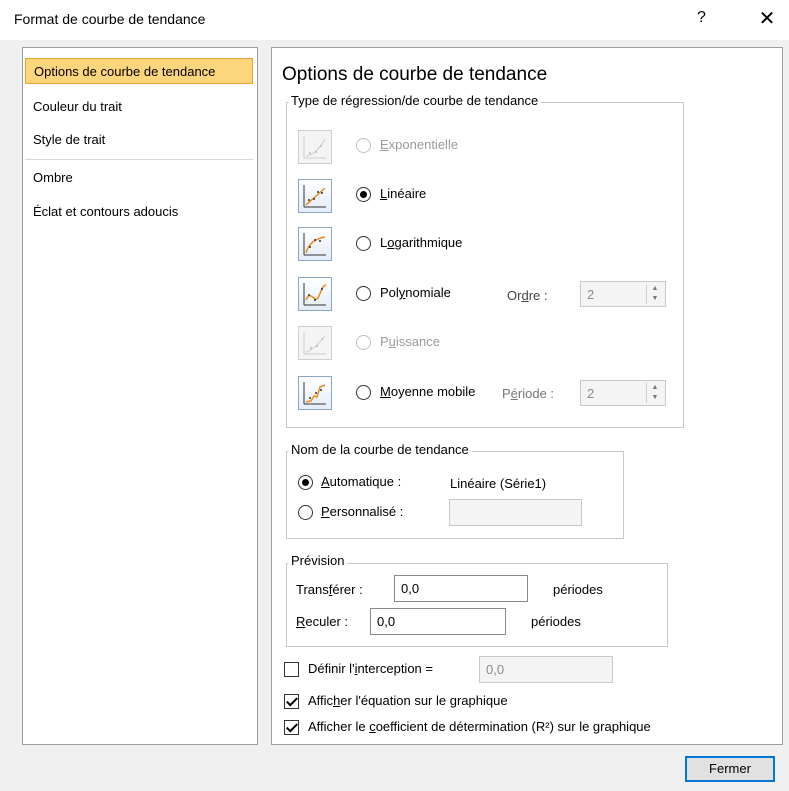  I want to click on period-label: Période :, so click(528, 393).